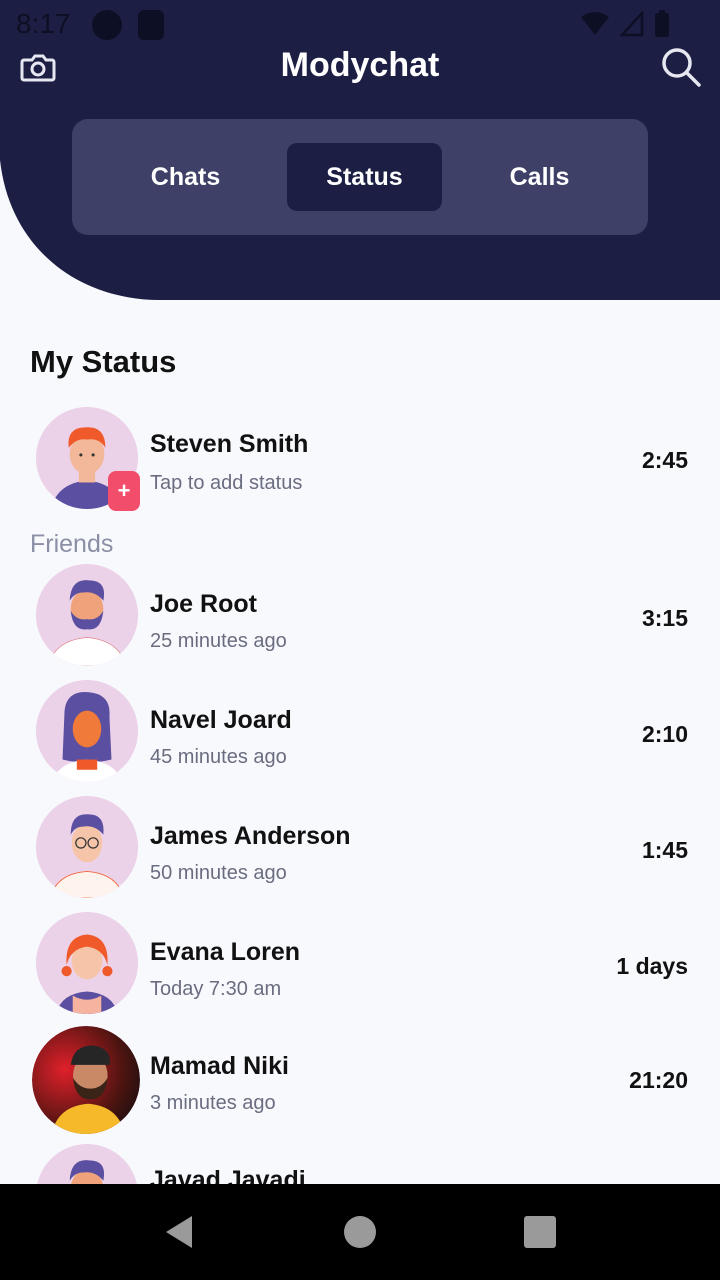  I want to click on contact-subtitle: 50 minutes ago, so click(218, 873).